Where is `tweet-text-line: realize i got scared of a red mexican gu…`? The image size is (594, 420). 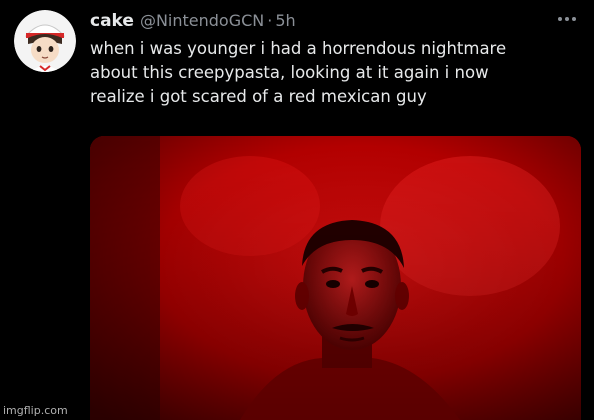 tweet-text-line: realize i got scared of a red mexican gu… is located at coordinates (258, 96).